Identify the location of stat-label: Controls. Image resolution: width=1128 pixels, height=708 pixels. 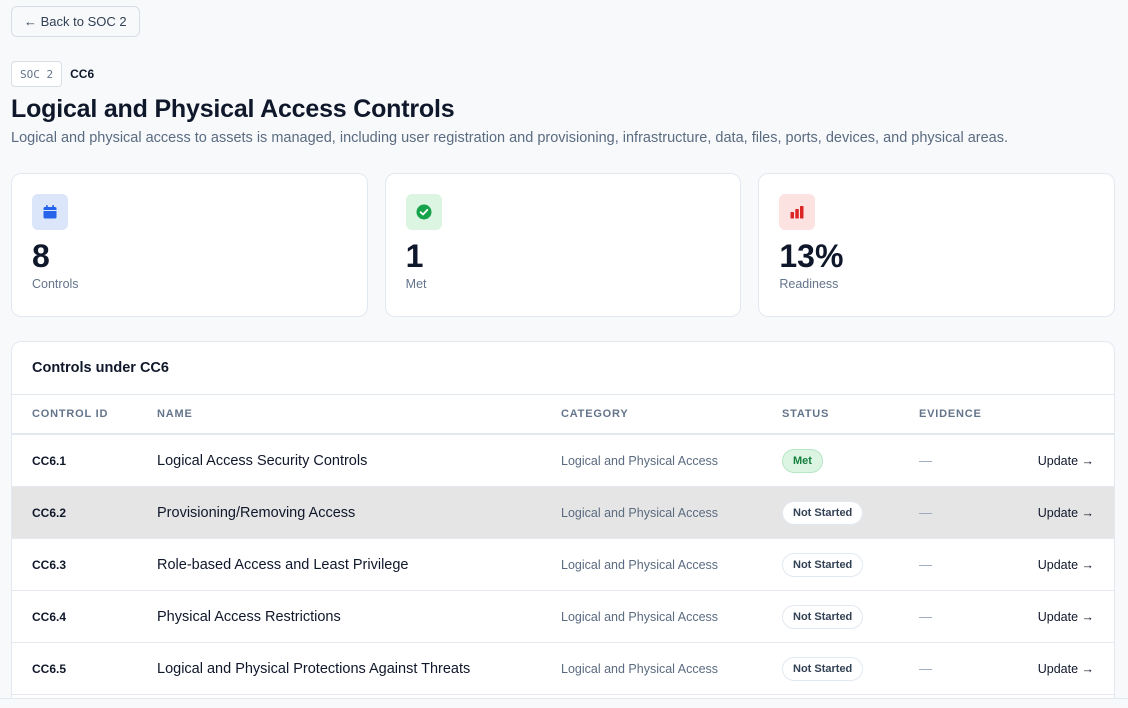
(55, 283).